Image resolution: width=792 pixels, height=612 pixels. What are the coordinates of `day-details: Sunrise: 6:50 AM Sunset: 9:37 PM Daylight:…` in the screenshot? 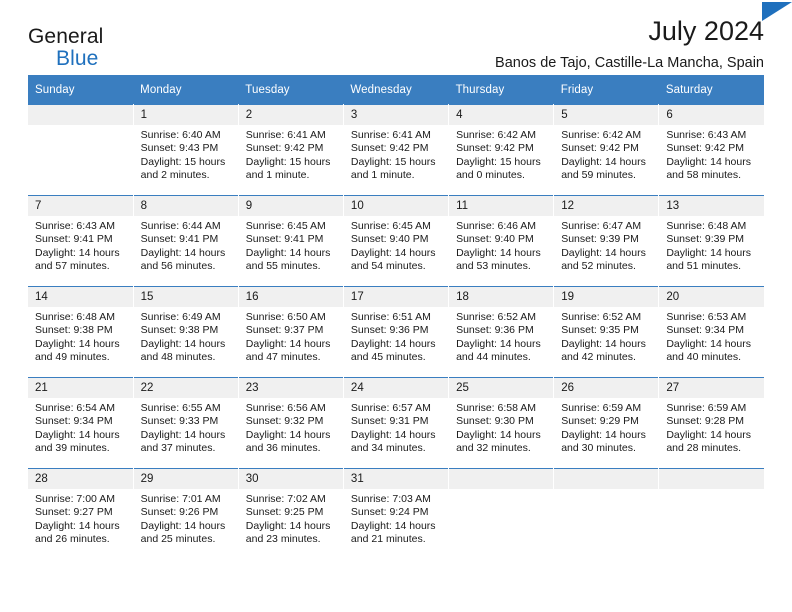 It's located at (291, 336).